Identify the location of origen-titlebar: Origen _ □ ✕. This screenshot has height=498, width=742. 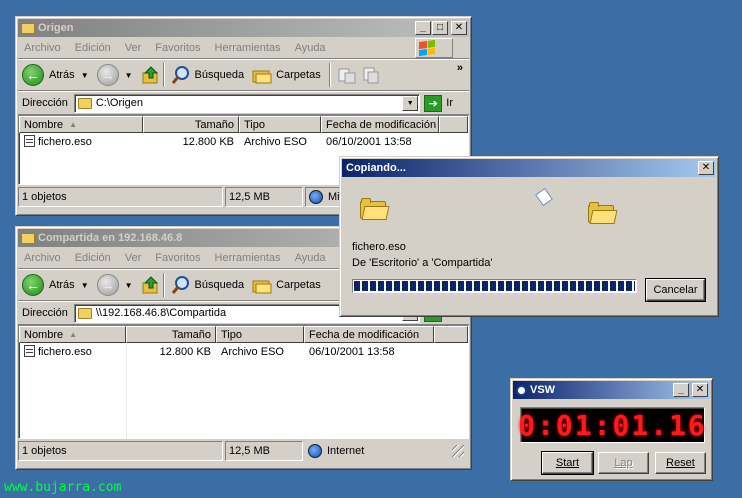
(243, 28).